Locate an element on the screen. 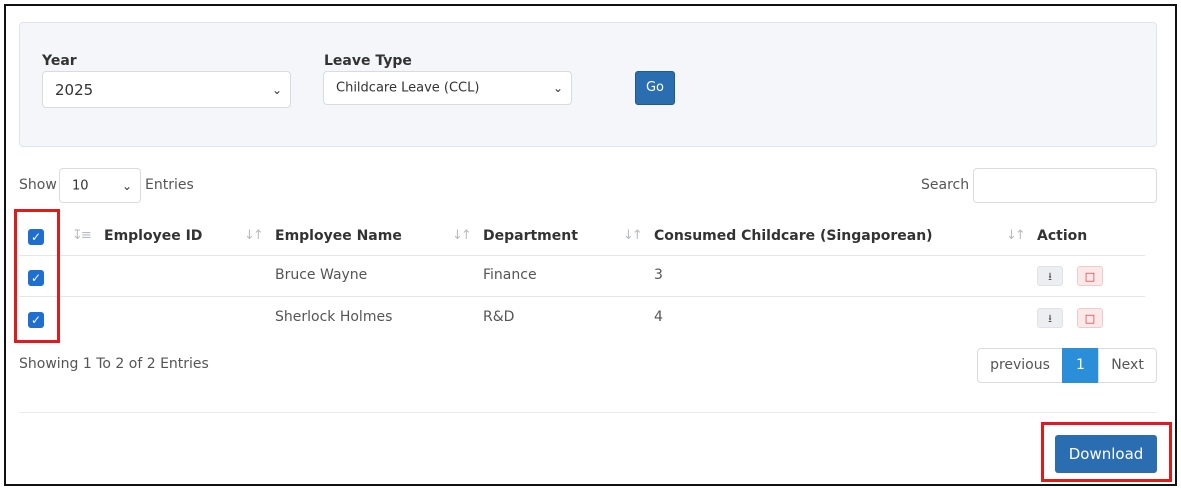 The image size is (1181, 488). entries-value: 10 is located at coordinates (80, 185).